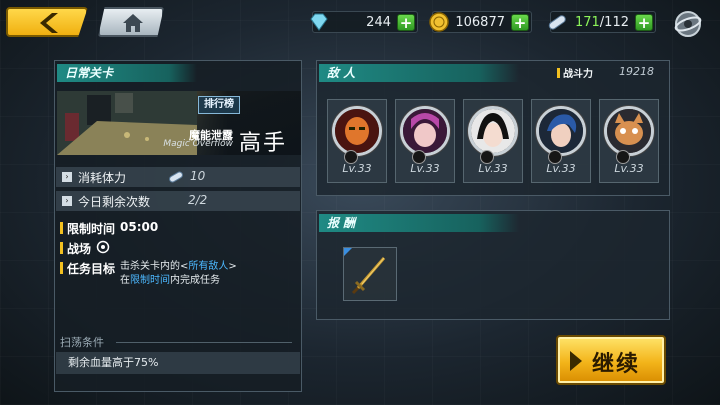  What do you see at coordinates (87, 228) in the screenshot?
I see `time-limit-label: 限制时间` at bounding box center [87, 228].